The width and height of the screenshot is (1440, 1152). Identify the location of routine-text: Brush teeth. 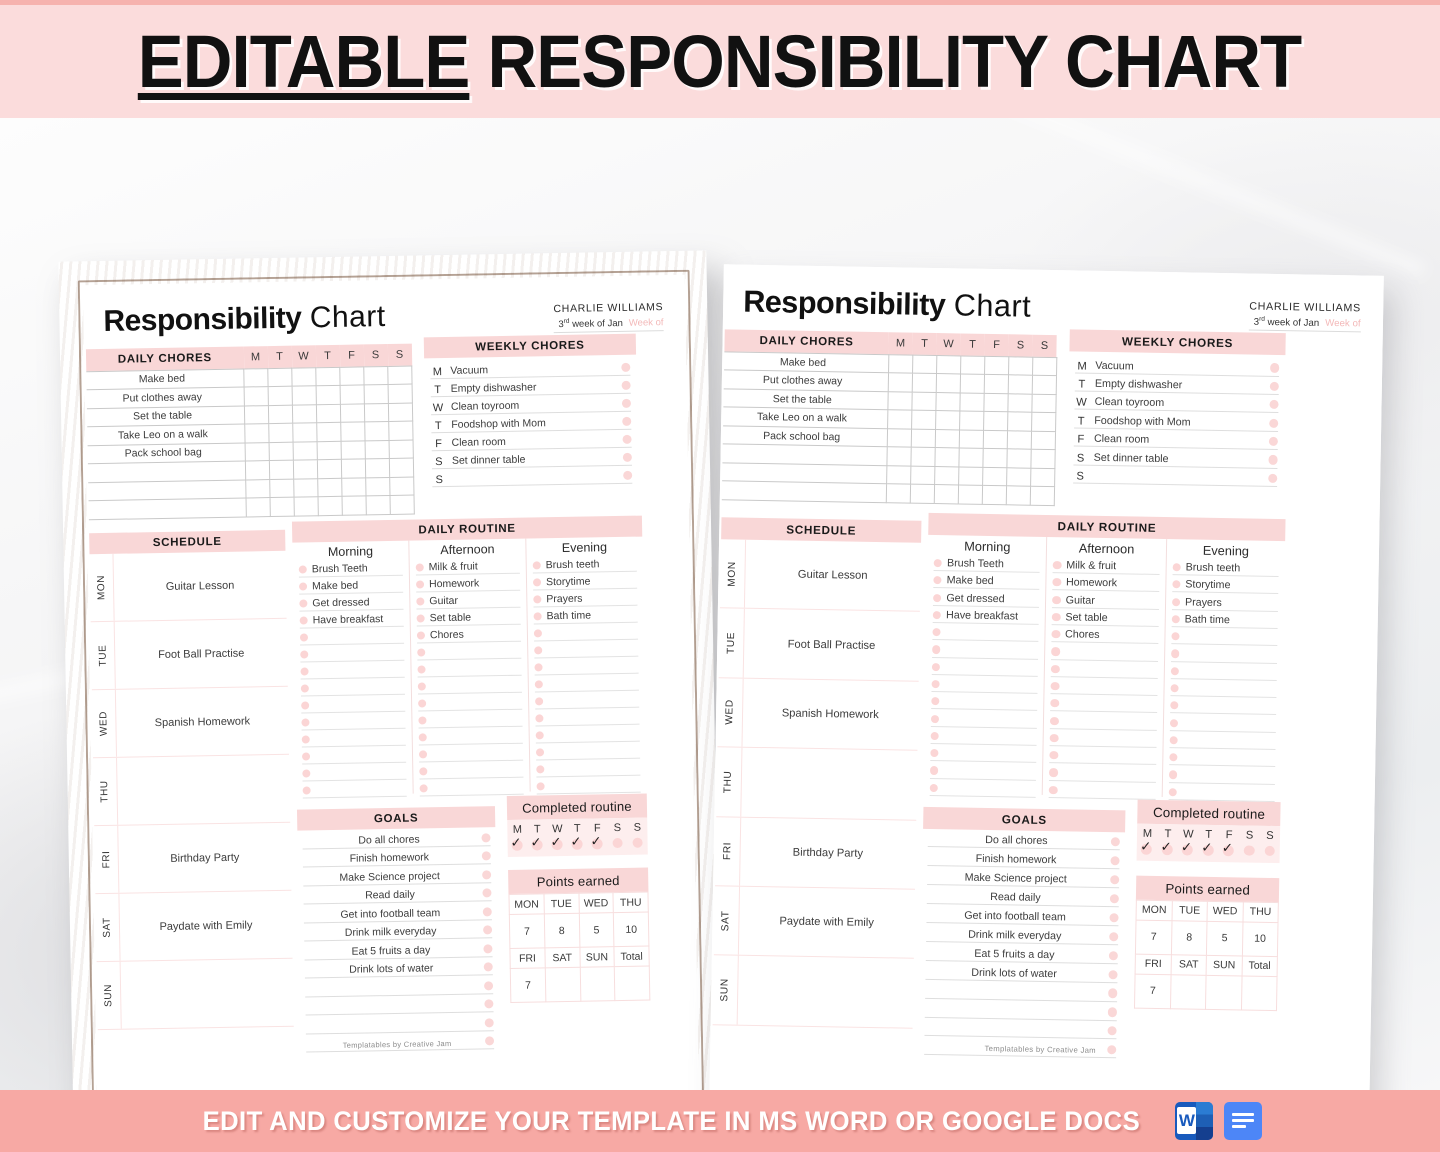
(573, 565).